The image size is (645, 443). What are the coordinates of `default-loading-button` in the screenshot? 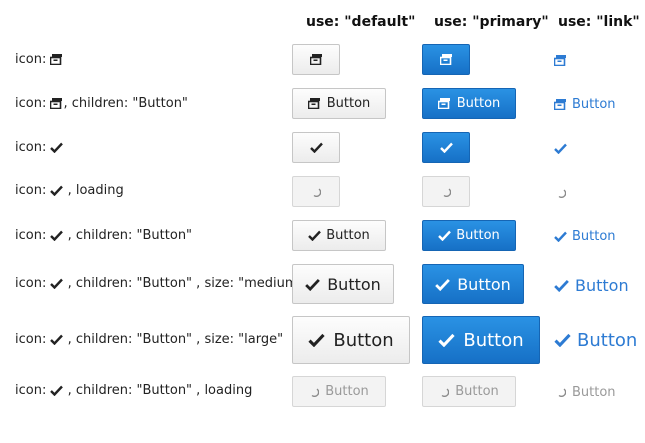 It's located at (316, 191).